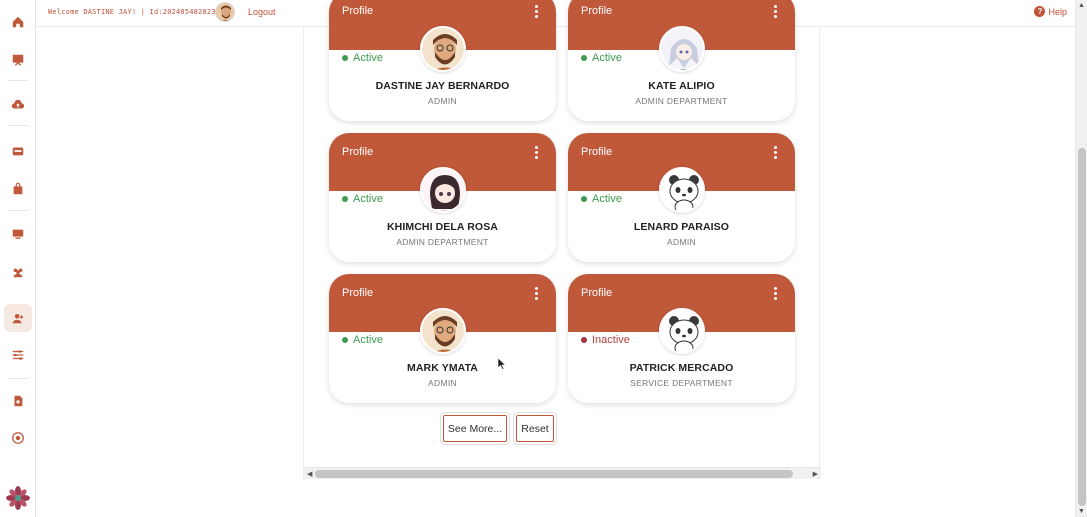  I want to click on profile-name: MARK YMATA, so click(442, 368).